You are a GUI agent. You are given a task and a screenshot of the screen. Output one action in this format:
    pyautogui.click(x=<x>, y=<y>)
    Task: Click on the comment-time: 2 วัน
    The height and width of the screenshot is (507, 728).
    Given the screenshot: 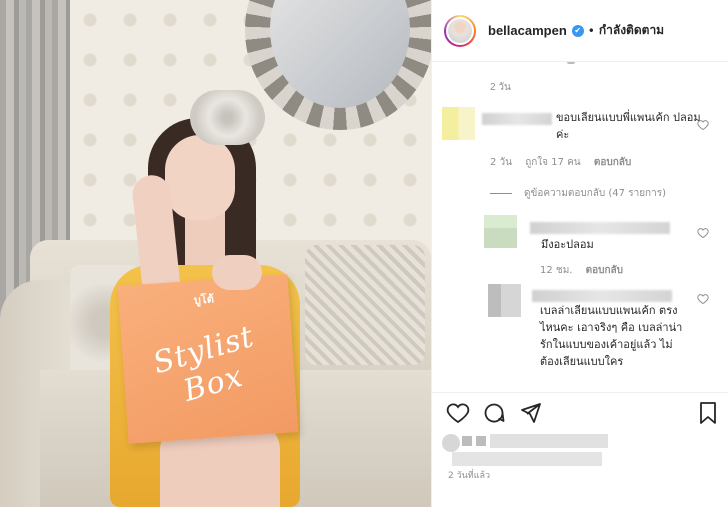 What is the action you would take?
    pyautogui.click(x=501, y=162)
    